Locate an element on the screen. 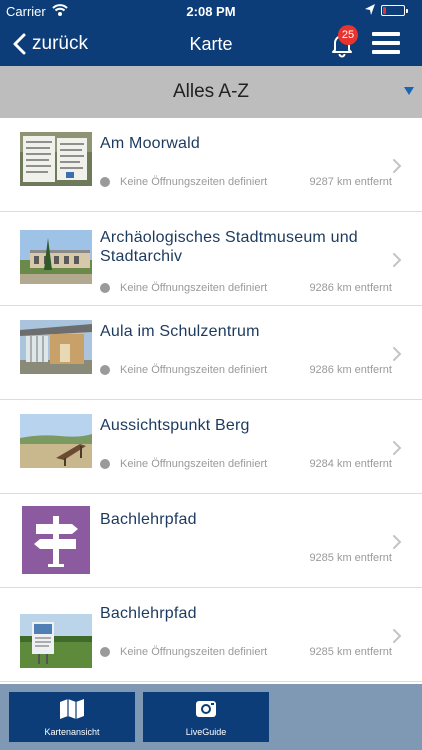 This screenshot has width=422, height=750. status-time: 2:08 PM is located at coordinates (211, 11).